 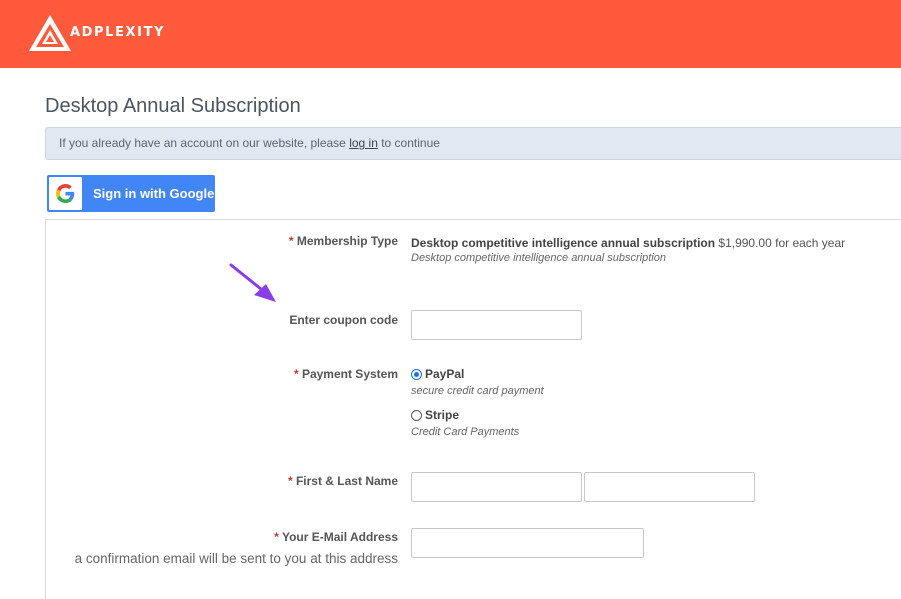 What do you see at coordinates (117, 32) in the screenshot?
I see `brand-name: ADPLEXITY` at bounding box center [117, 32].